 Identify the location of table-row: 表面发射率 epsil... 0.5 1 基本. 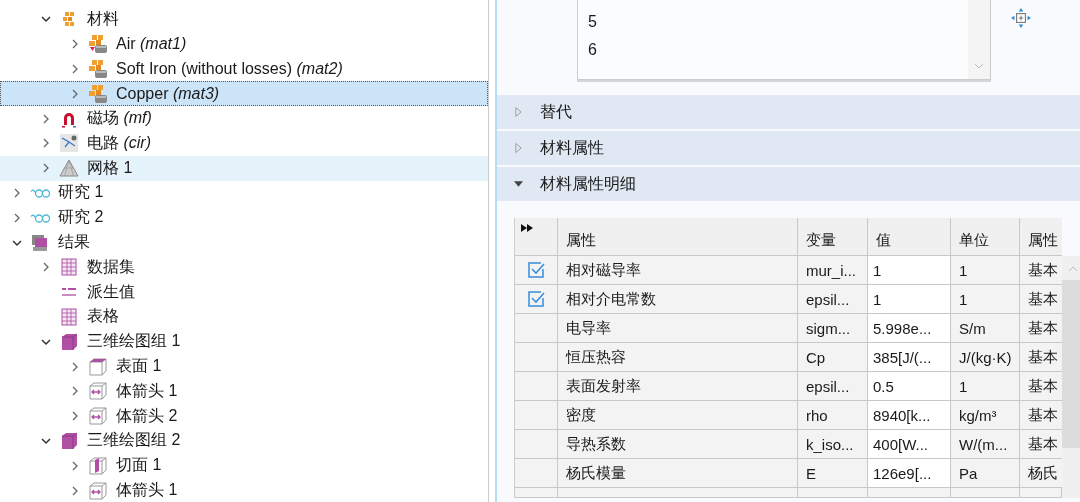
(788, 386).